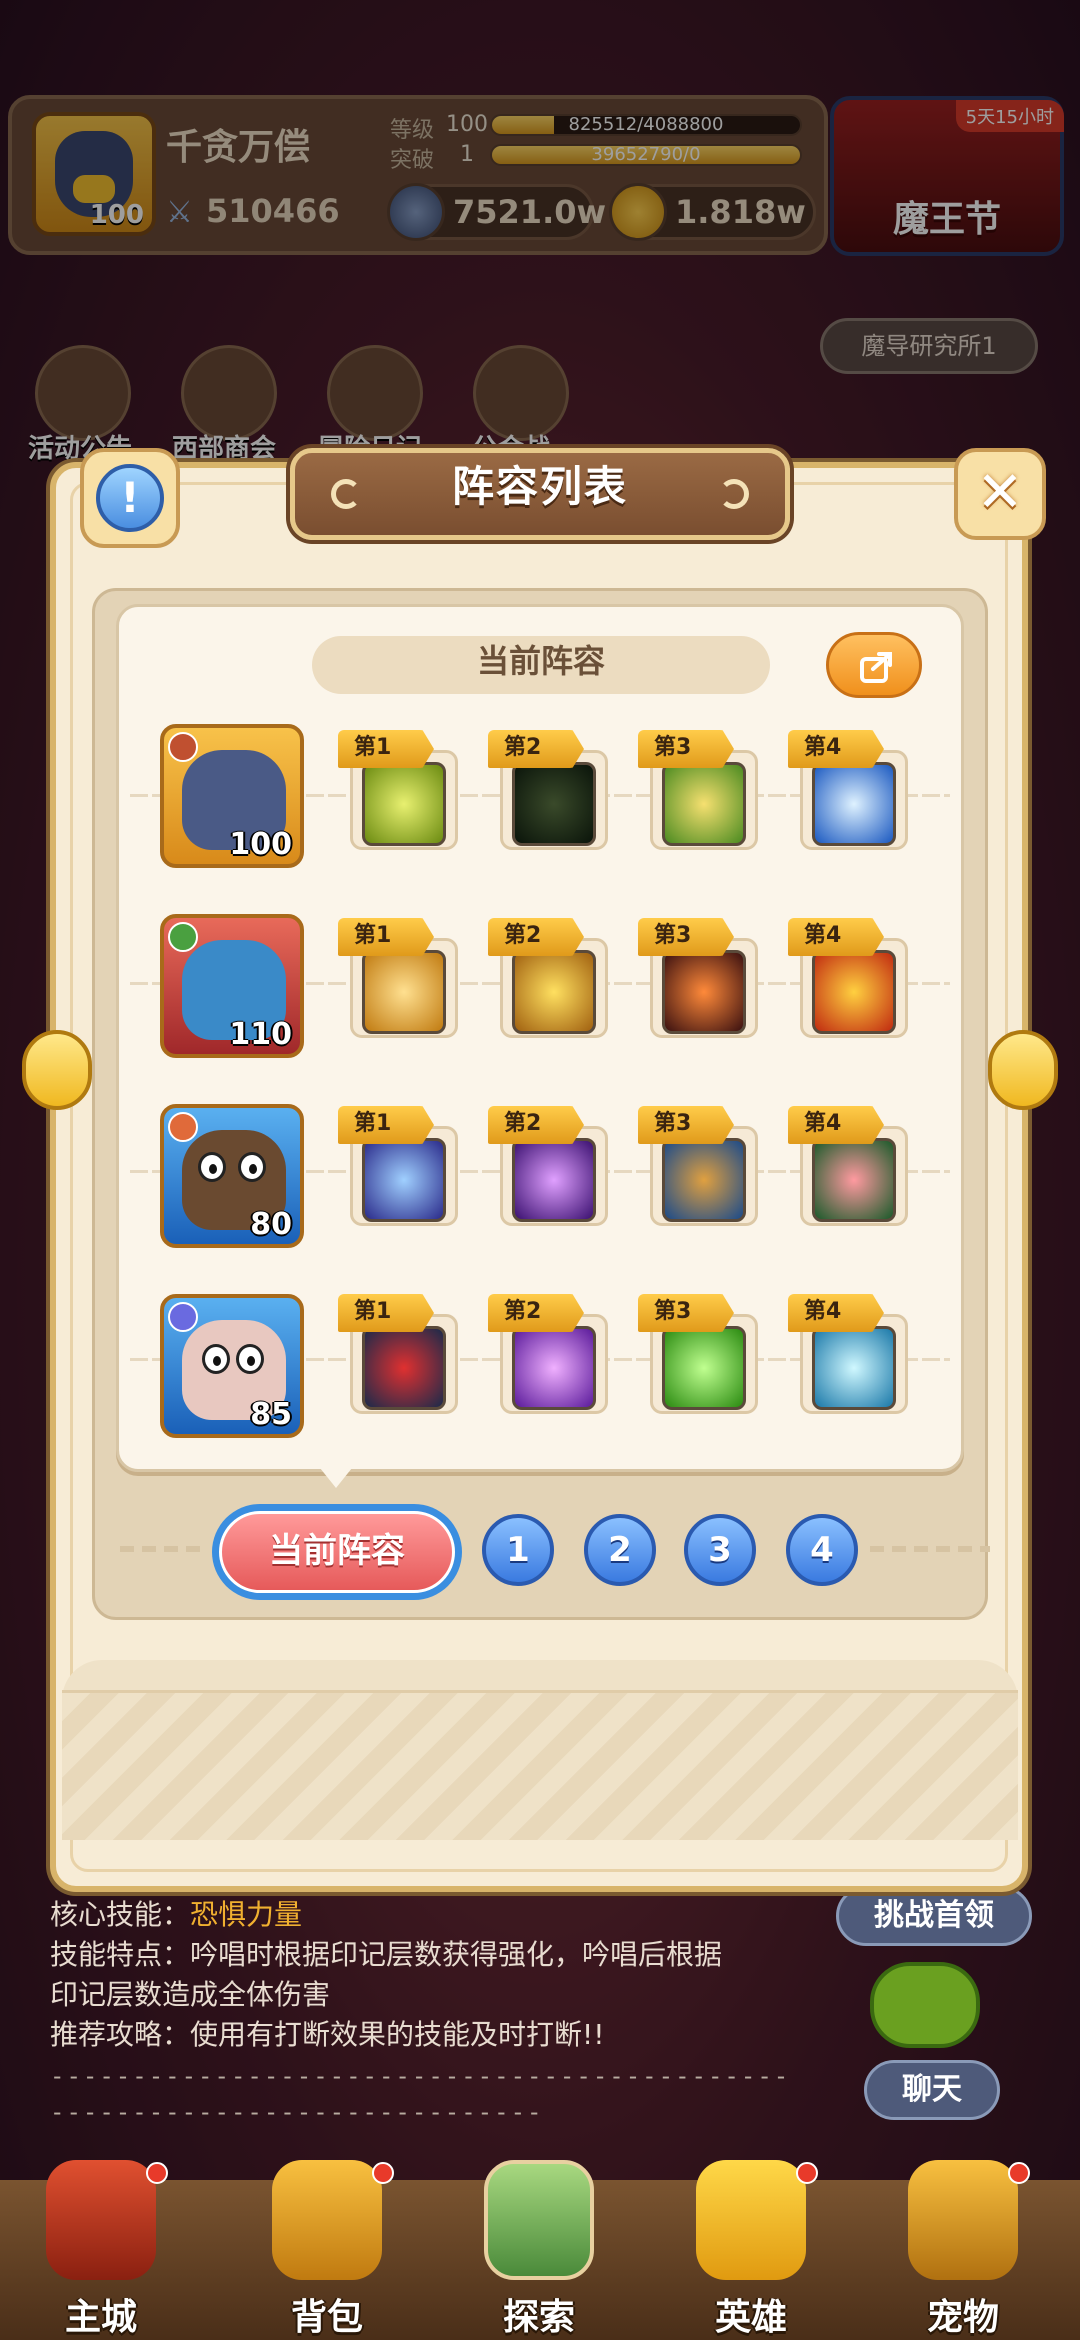 This screenshot has height=2340, width=1080. What do you see at coordinates (232, 1176) in the screenshot?
I see `hero-portrait: 80` at bounding box center [232, 1176].